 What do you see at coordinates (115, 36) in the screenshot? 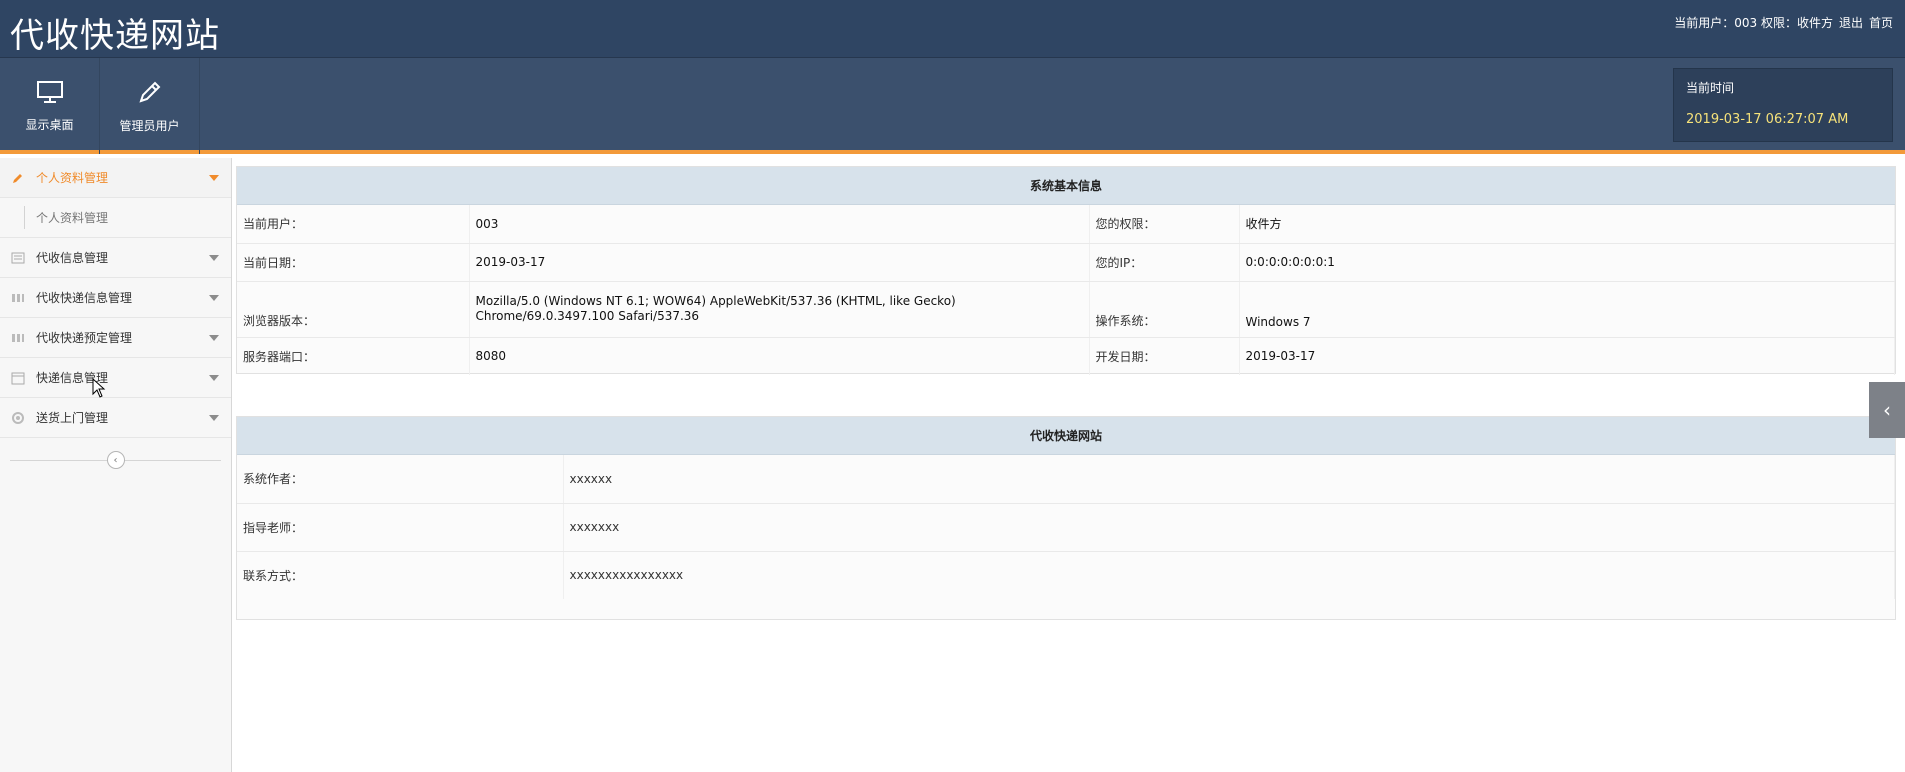
I see `app-title: 代收快递网站` at bounding box center [115, 36].